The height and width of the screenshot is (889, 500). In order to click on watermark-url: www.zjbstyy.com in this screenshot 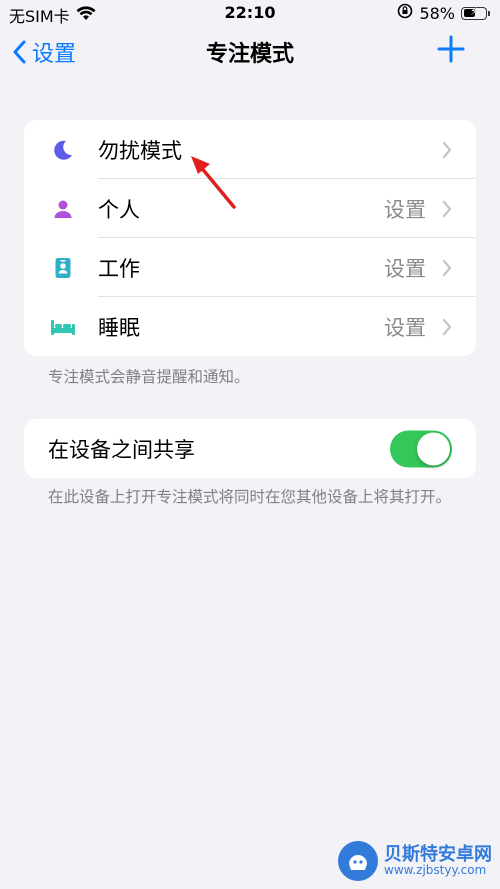, I will do `click(435, 870)`.